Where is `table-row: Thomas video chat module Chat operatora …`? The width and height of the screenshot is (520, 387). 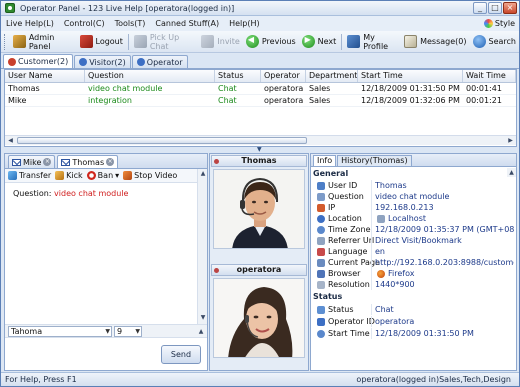
table-row: Thomas video chat module Chat operatora … is located at coordinates (260, 89).